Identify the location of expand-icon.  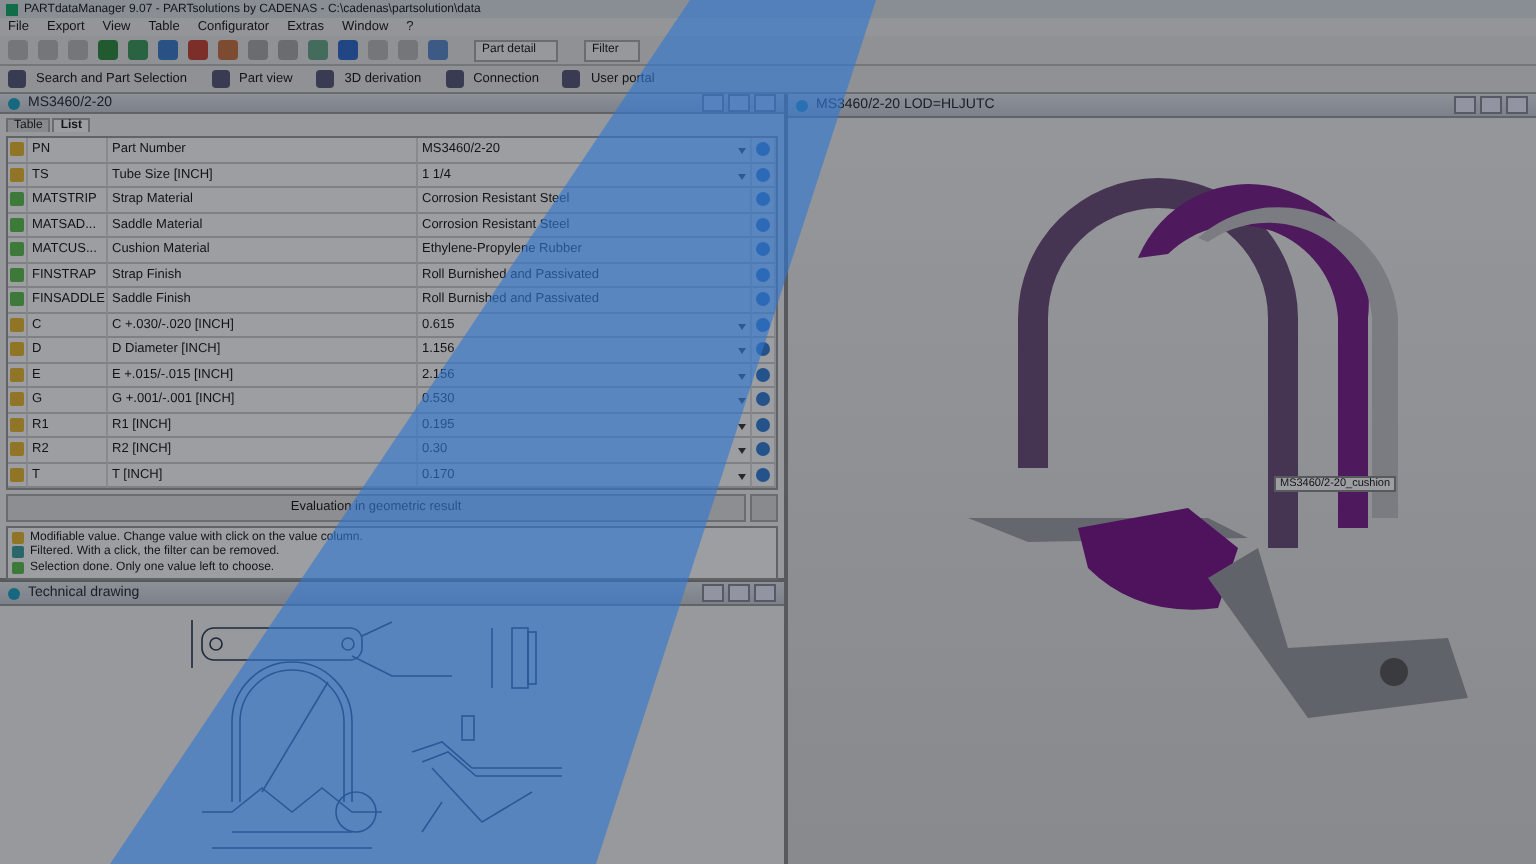
(764, 508).